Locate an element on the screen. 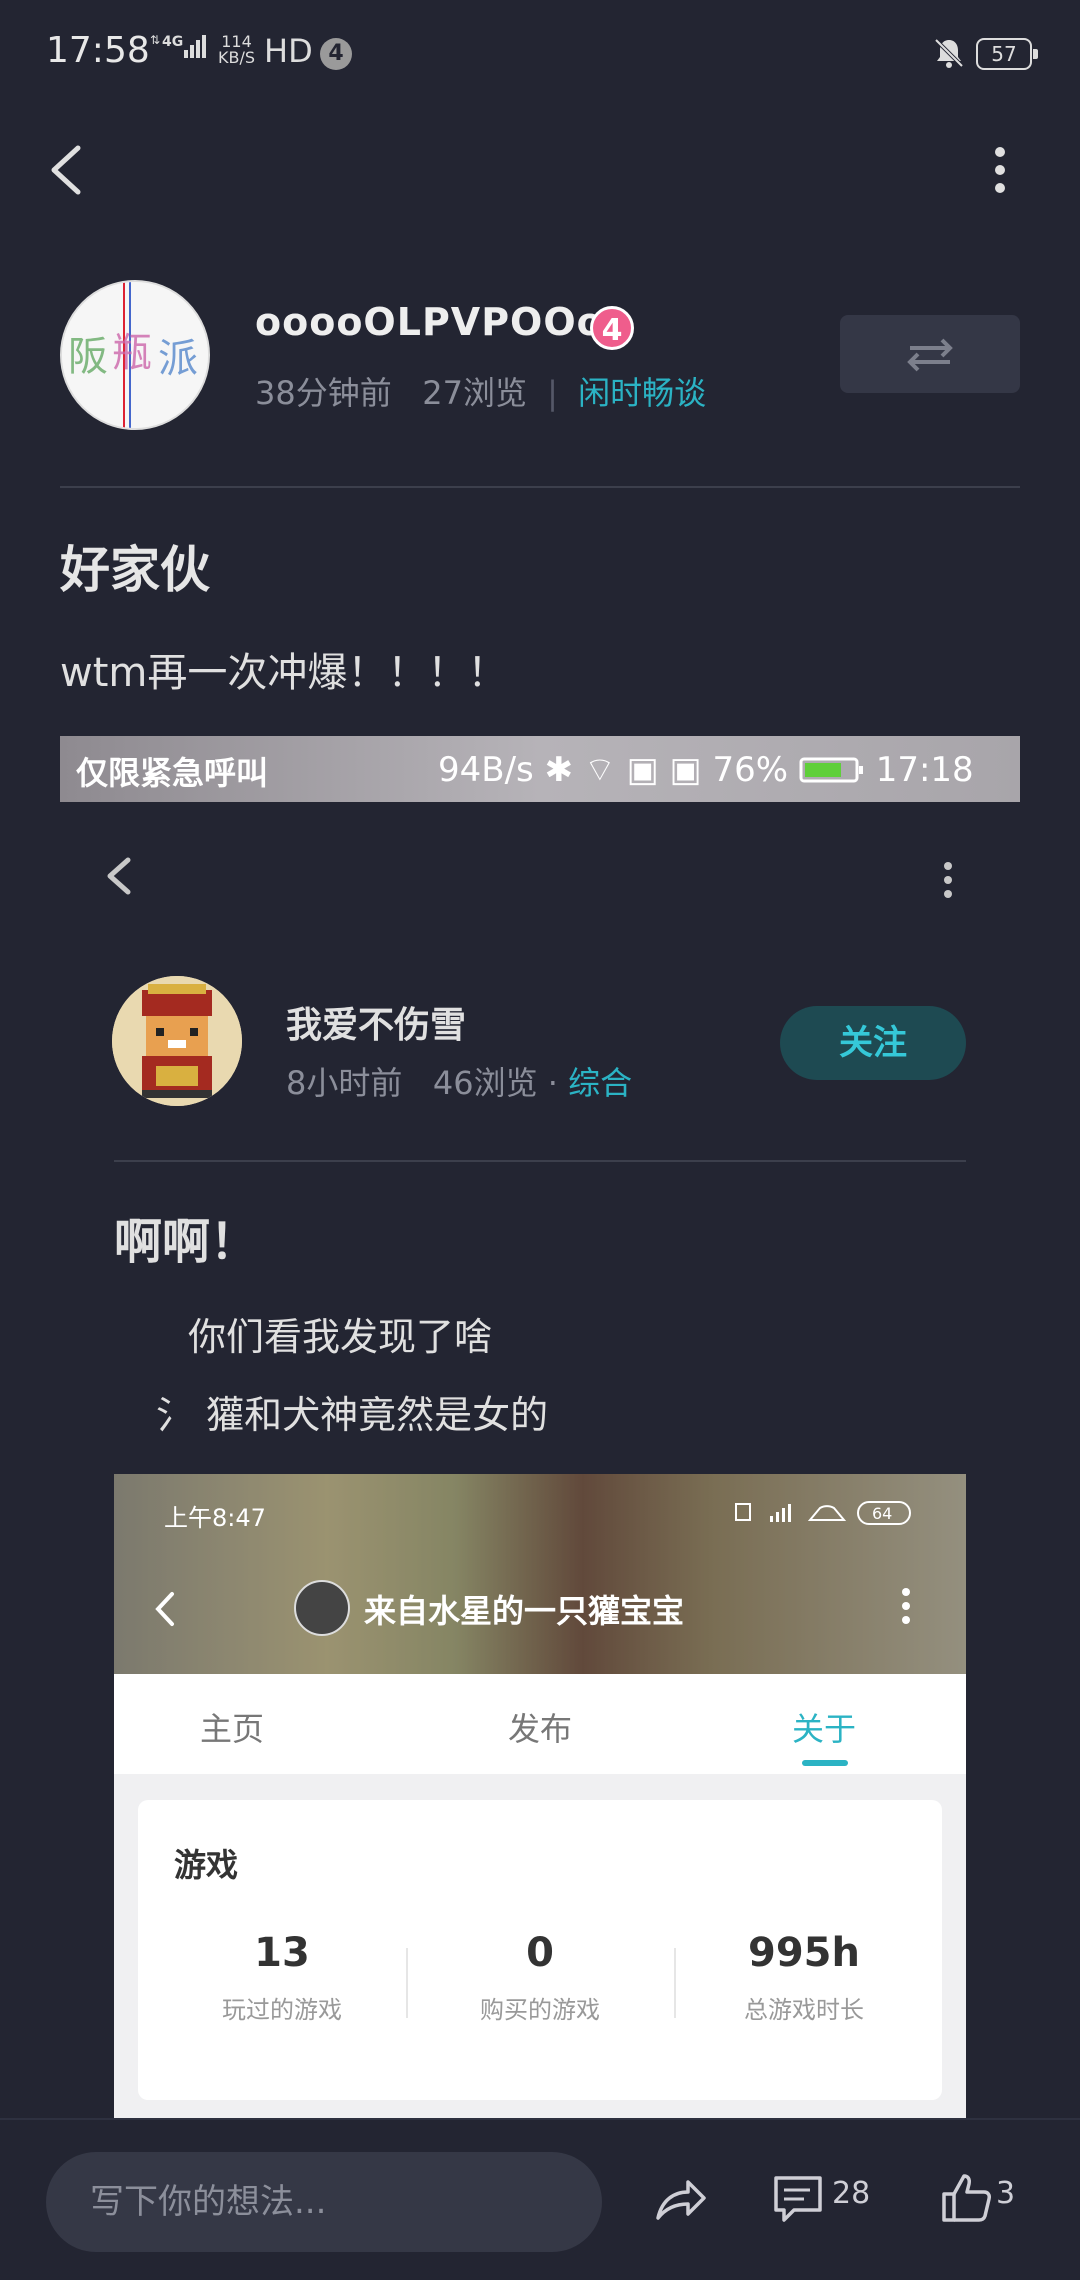 This screenshot has height=2280, width=1080. view-count: 27浏览 is located at coordinates (474, 393).